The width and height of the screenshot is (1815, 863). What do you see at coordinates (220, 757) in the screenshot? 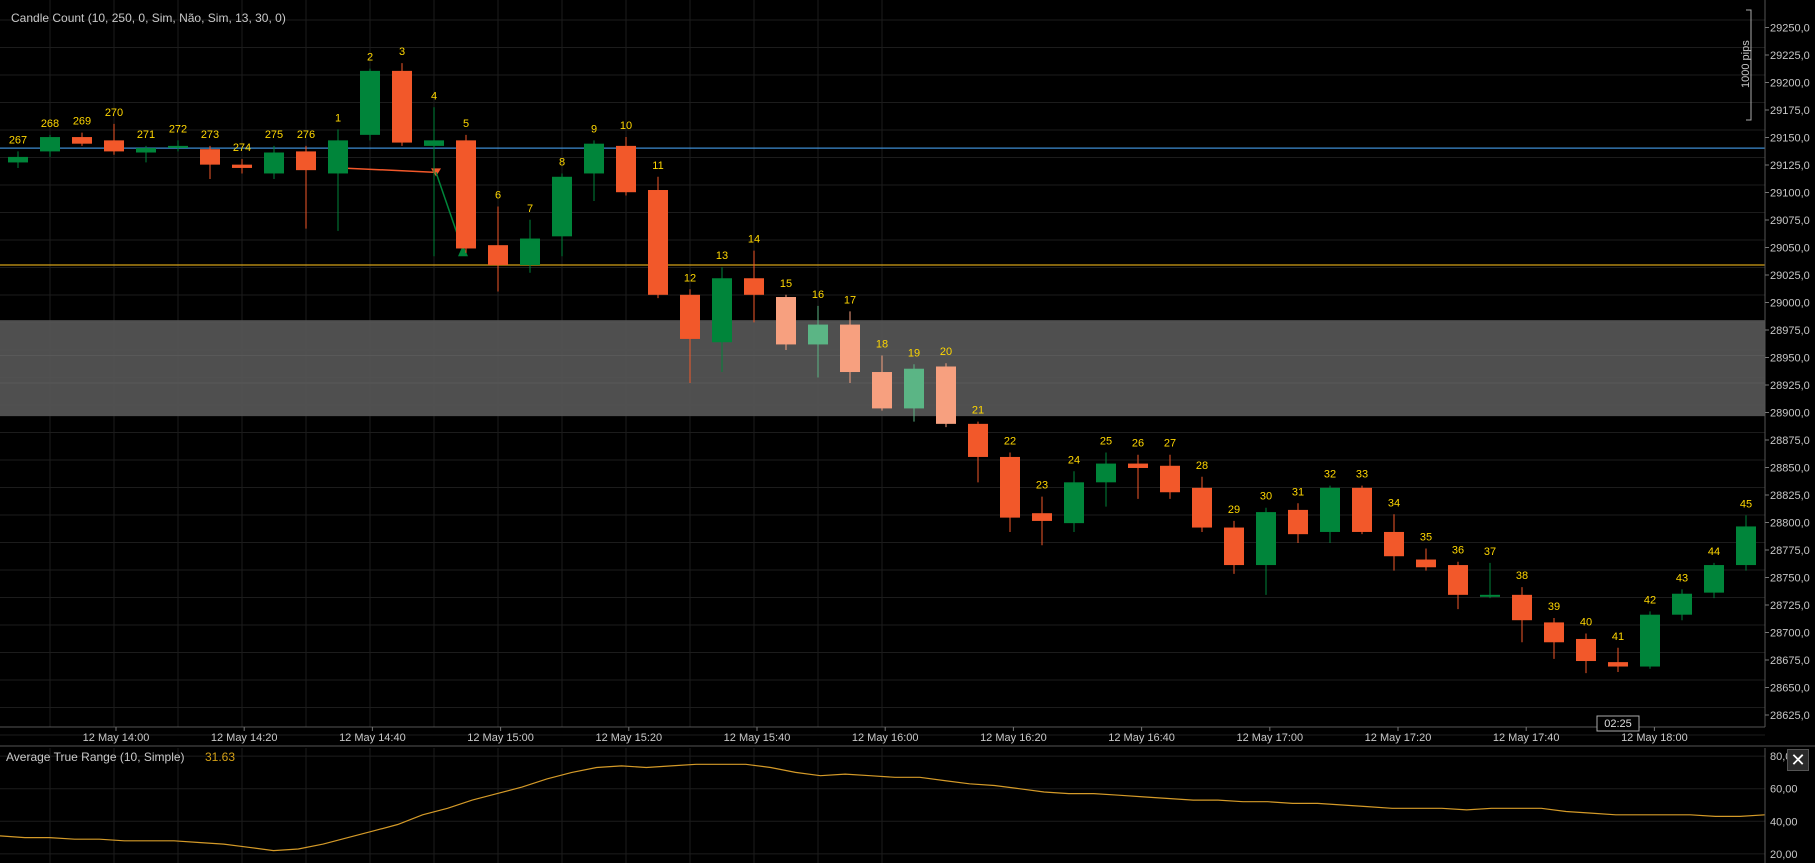
I see `atr-value: 31.63` at bounding box center [220, 757].